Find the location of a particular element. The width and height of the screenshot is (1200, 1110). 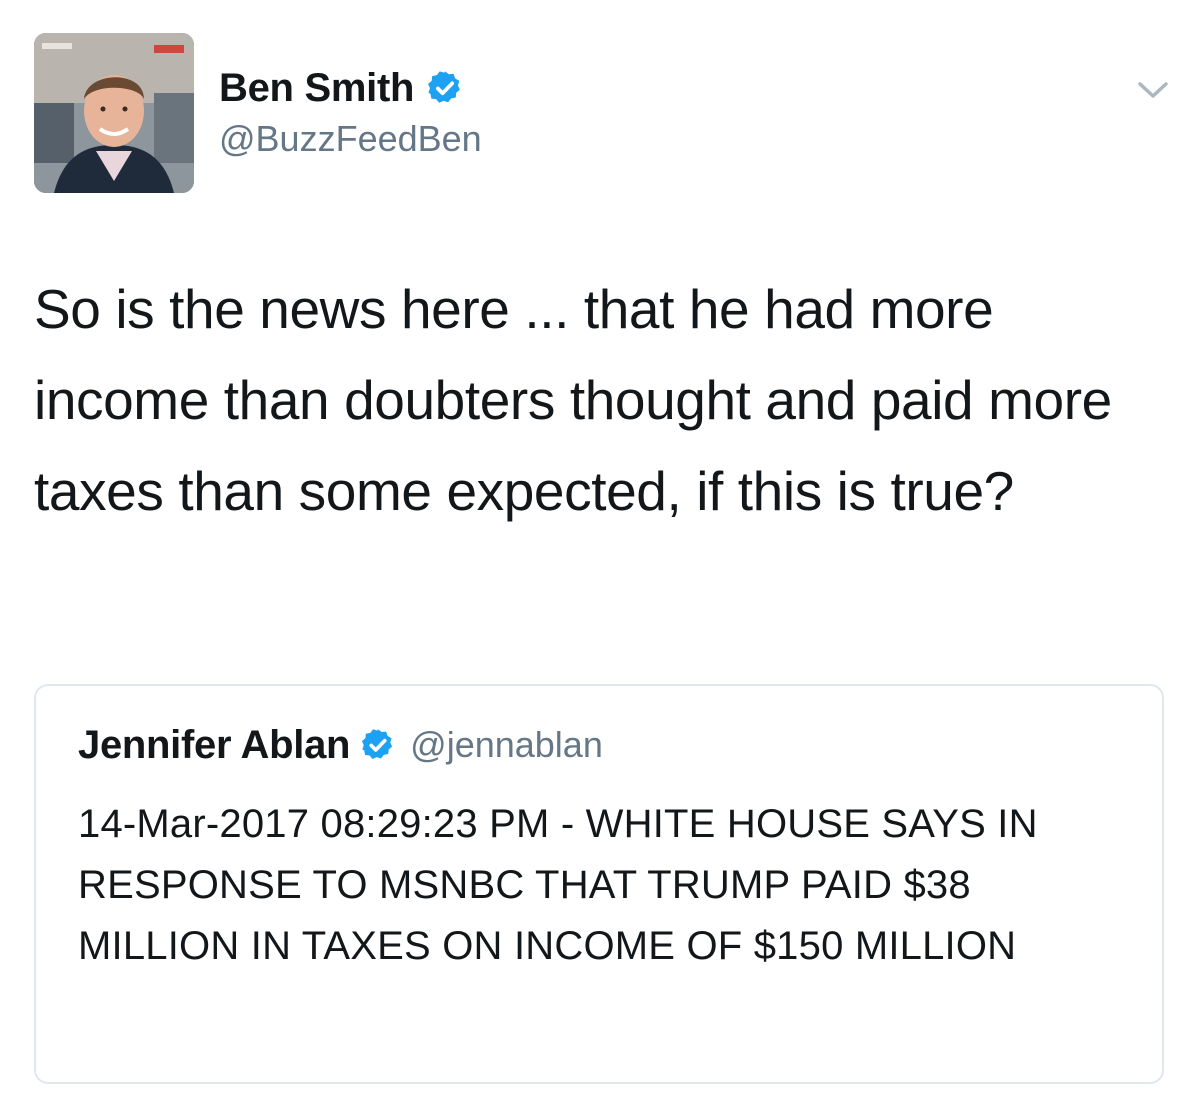

avatar is located at coordinates (114, 113).